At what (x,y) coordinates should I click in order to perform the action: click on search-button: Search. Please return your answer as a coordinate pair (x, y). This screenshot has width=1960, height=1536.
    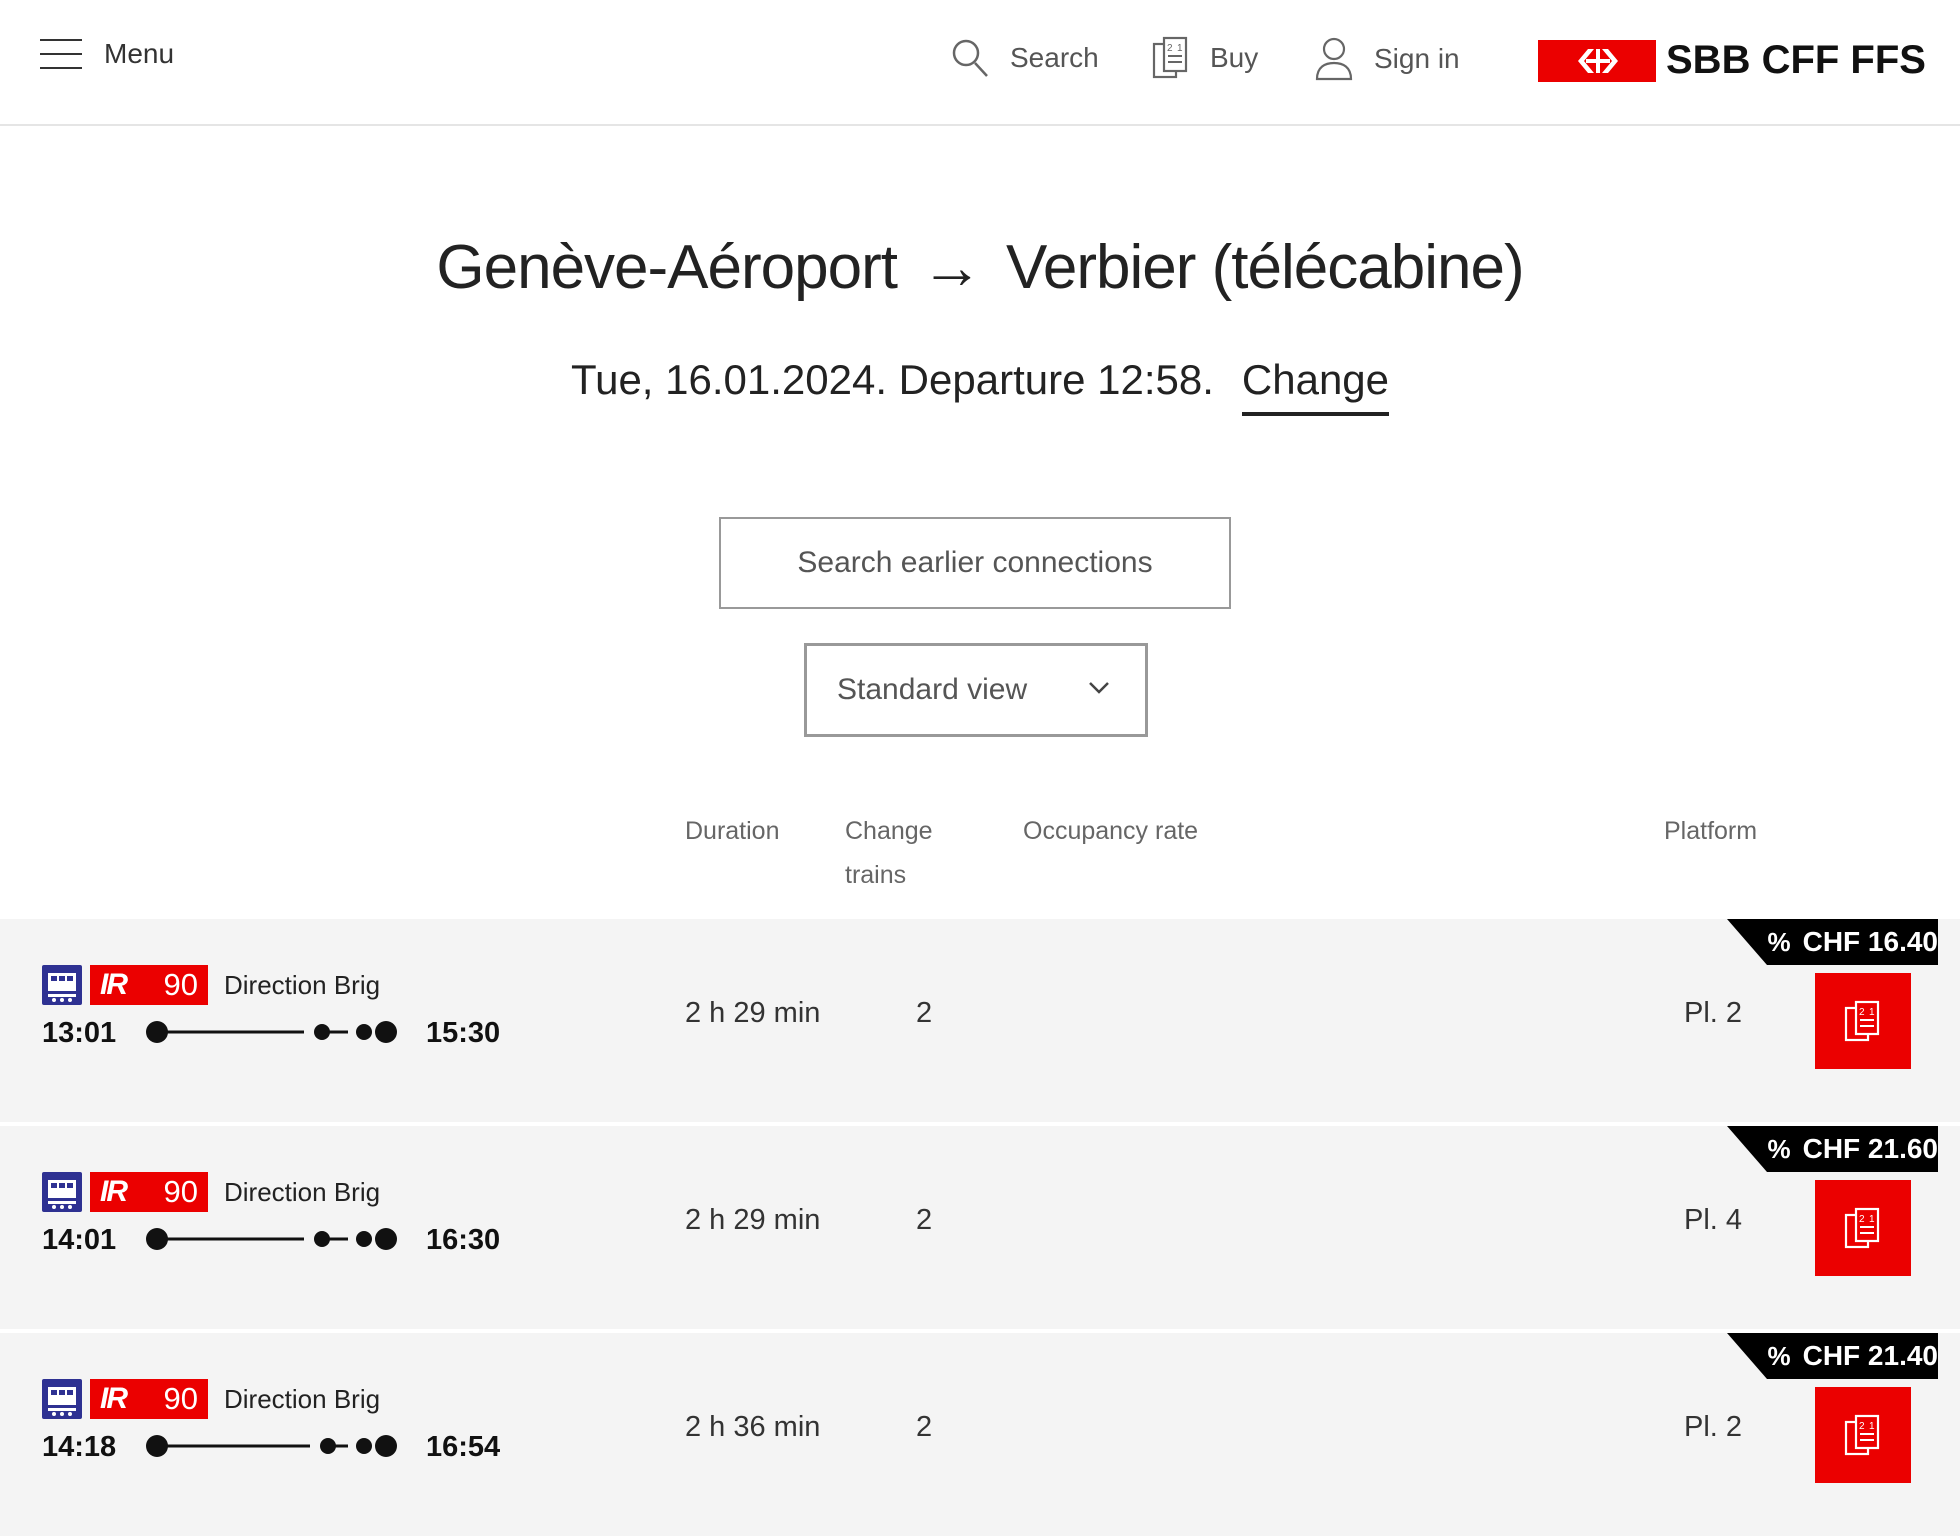
    Looking at the image, I should click on (1024, 58).